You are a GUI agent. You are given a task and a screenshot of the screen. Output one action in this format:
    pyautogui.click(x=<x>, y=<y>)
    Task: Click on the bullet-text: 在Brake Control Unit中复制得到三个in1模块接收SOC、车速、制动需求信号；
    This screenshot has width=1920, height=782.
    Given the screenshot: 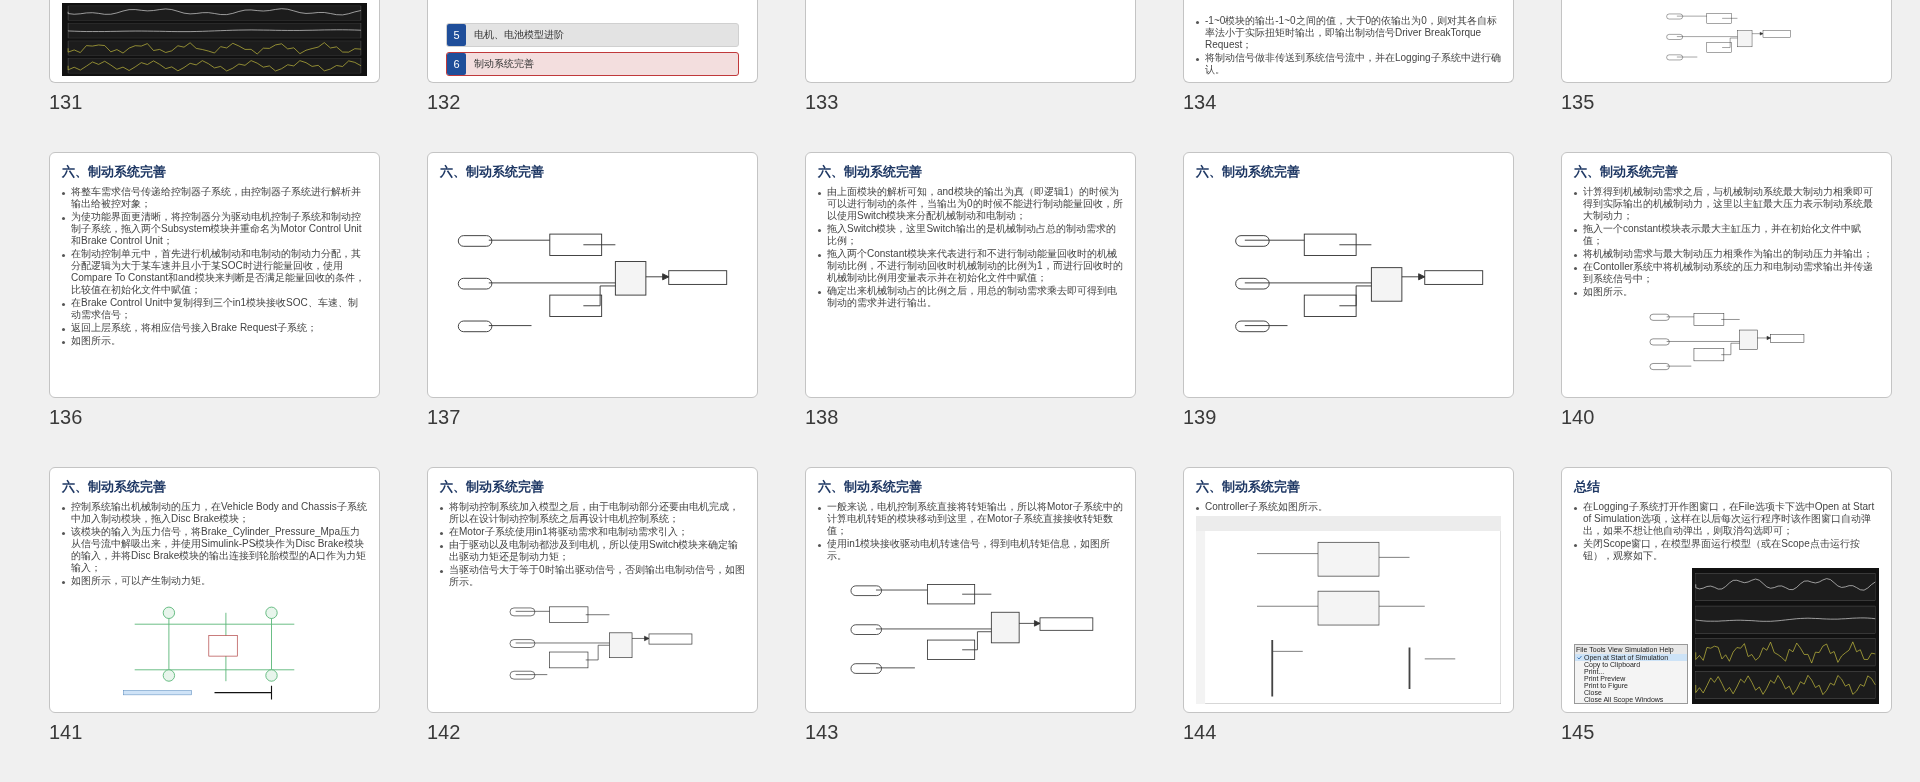 What is the action you would take?
    pyautogui.click(x=215, y=309)
    